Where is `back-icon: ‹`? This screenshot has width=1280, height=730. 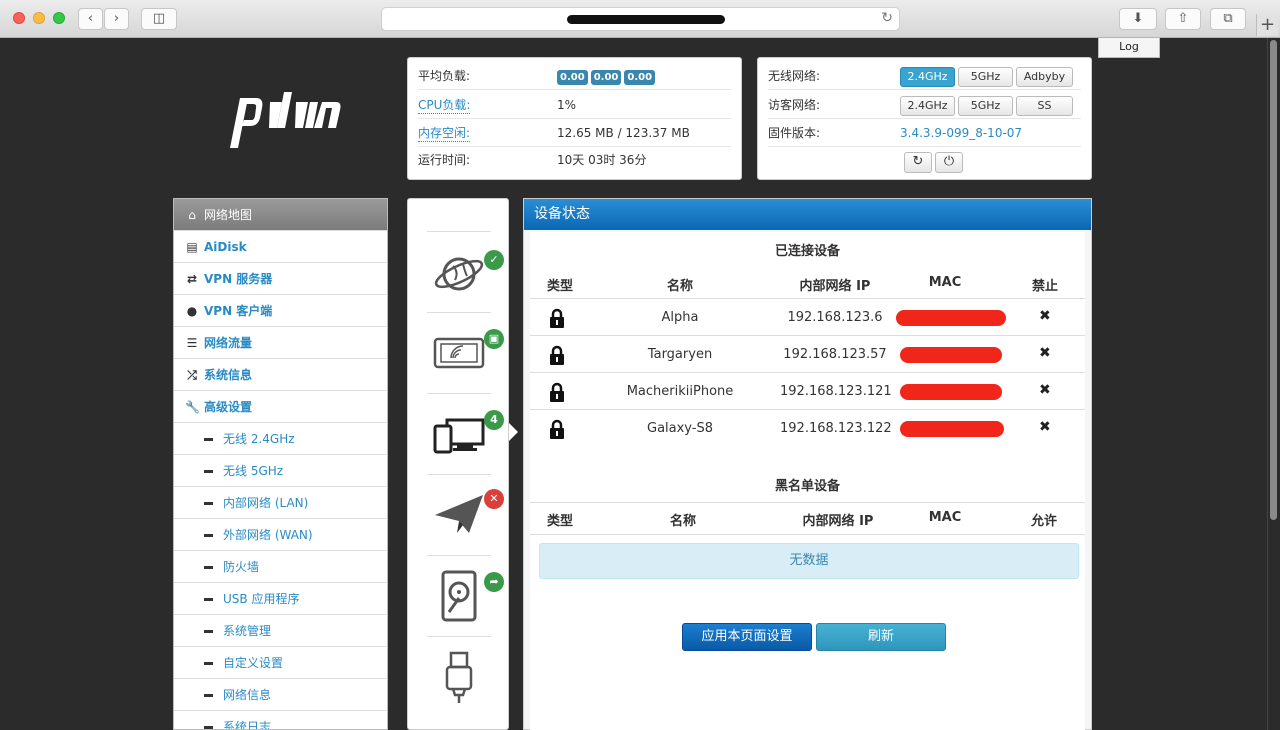 back-icon: ‹ is located at coordinates (90, 19).